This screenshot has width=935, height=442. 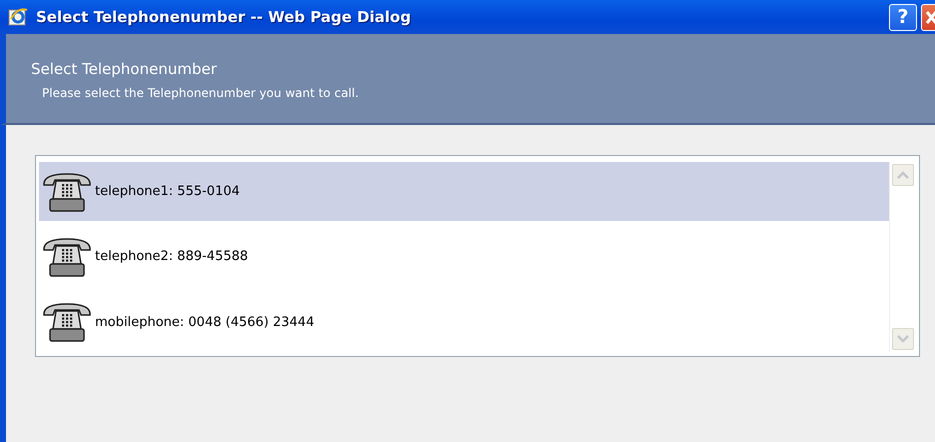 What do you see at coordinates (201, 93) in the screenshot?
I see `header-subtitle: Please select the Telephonenumber you want to call.` at bounding box center [201, 93].